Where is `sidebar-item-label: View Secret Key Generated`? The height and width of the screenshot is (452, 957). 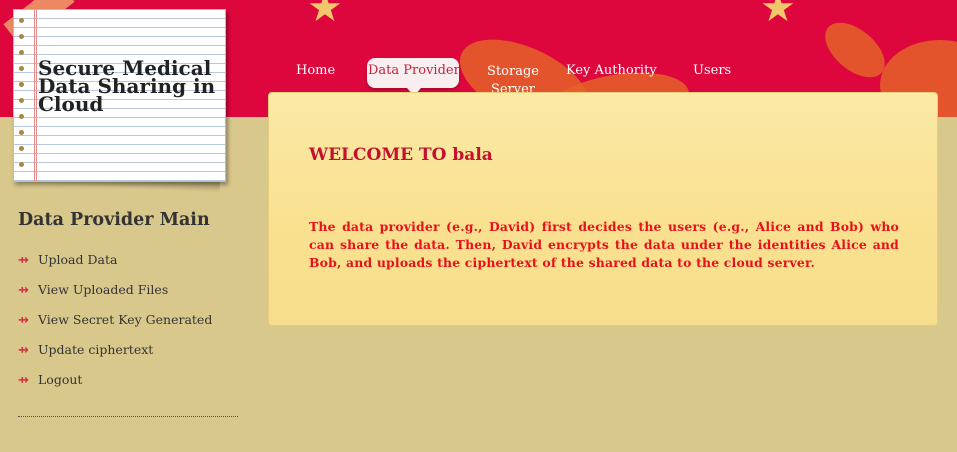 sidebar-item-label: View Secret Key Generated is located at coordinates (125, 319).